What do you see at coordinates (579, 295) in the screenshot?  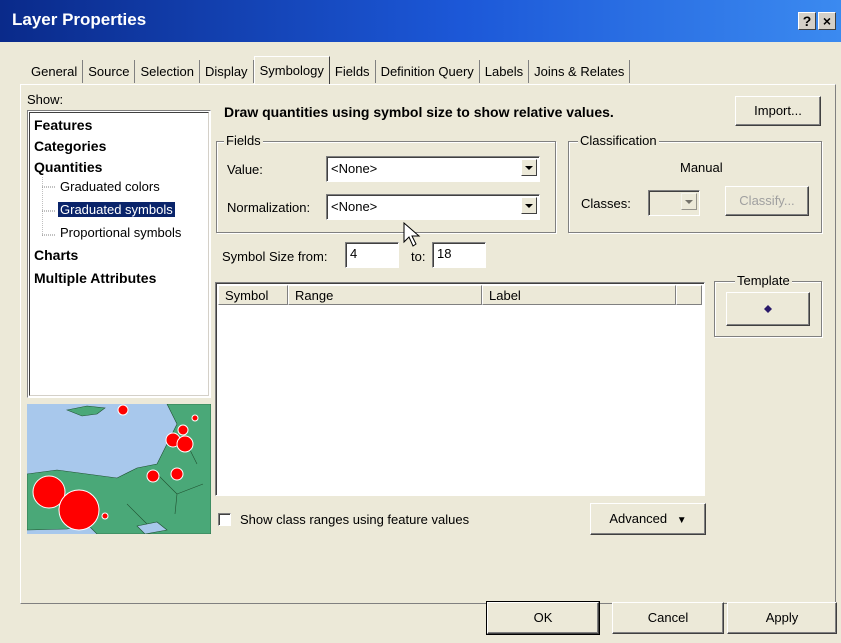 I see `column-header-label: Label` at bounding box center [579, 295].